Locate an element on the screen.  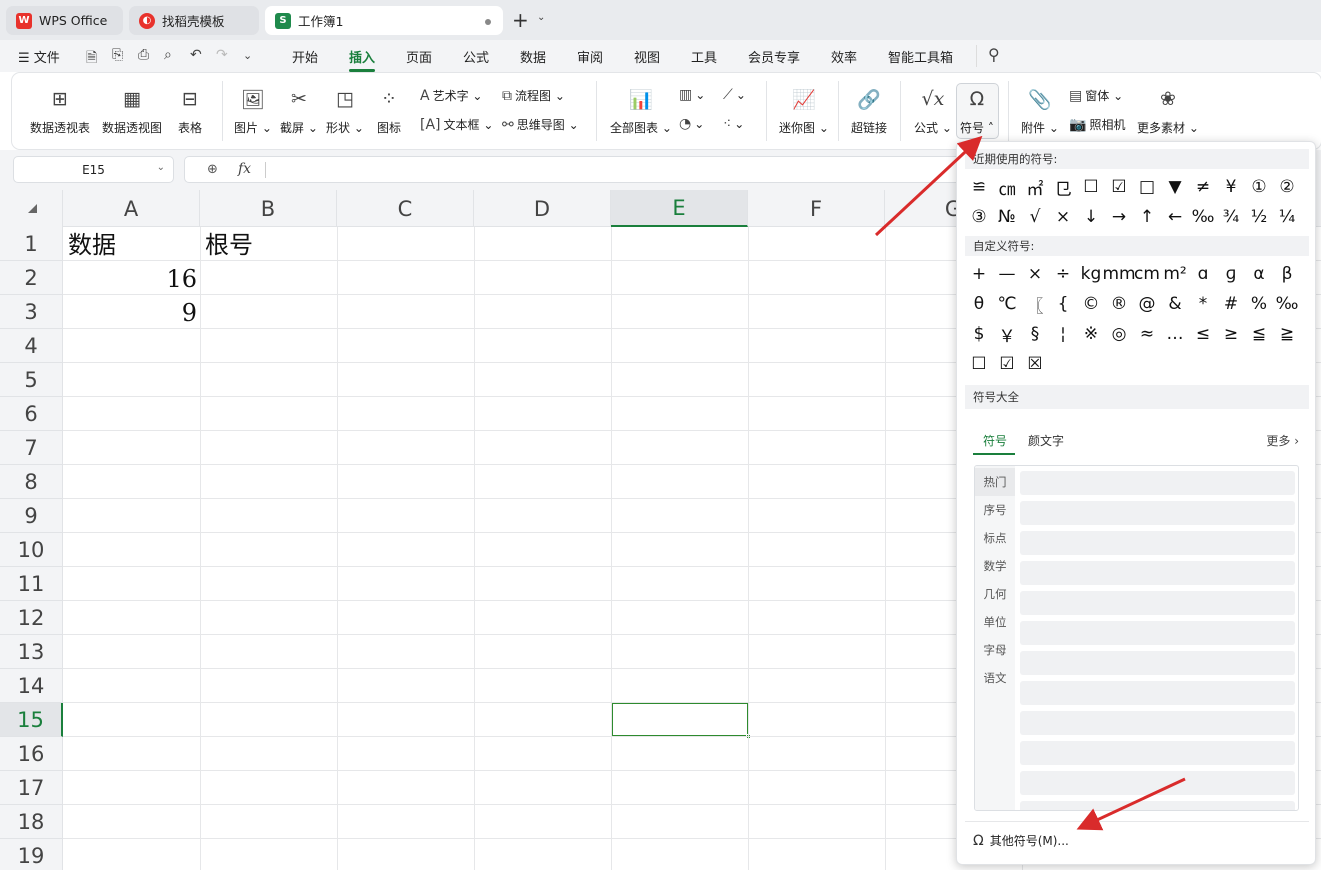
selected-cell-E15 is located at coordinates (681, 720).